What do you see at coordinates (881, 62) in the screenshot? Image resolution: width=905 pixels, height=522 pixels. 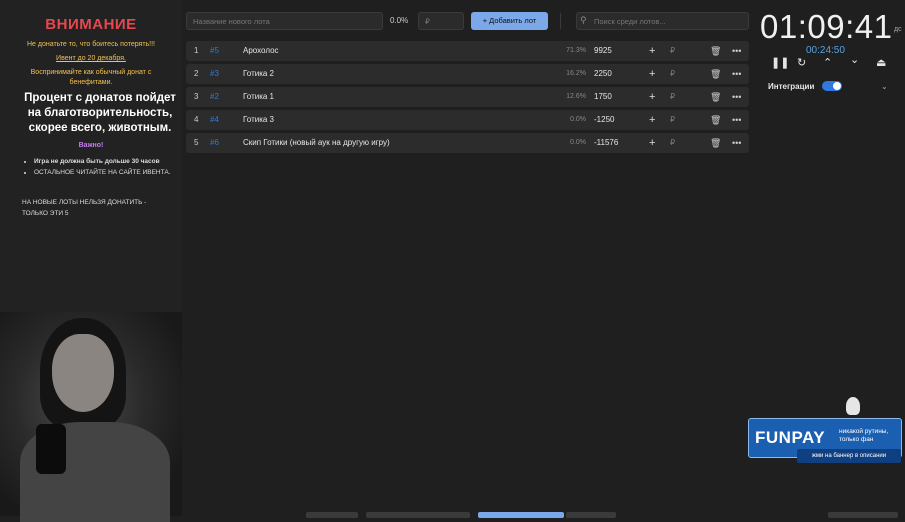 I see `eject-icon: ⏏` at bounding box center [881, 62].